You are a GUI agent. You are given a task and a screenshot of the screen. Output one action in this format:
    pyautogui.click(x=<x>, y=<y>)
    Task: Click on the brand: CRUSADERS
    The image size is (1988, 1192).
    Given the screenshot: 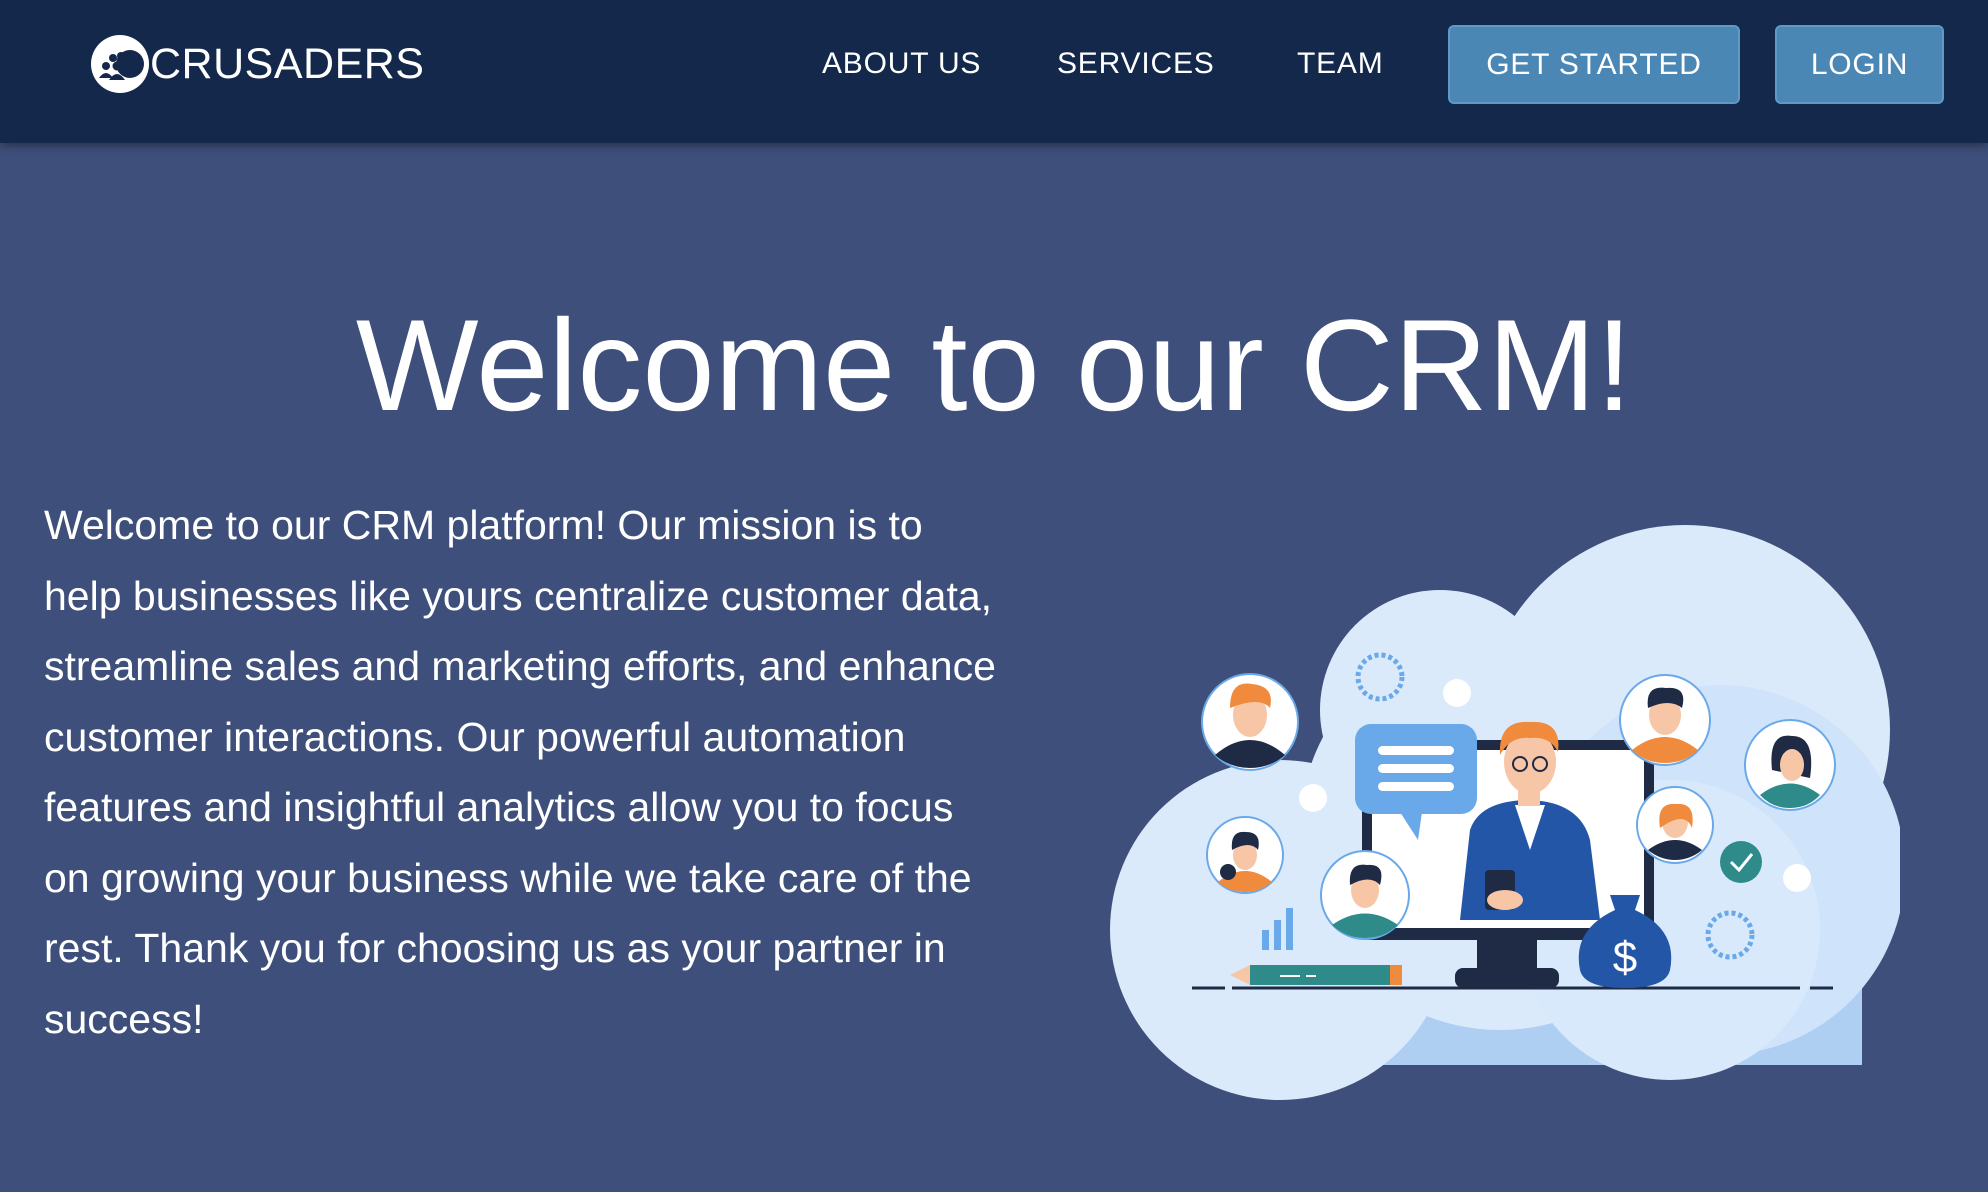 What is the action you would take?
    pyautogui.click(x=257, y=64)
    